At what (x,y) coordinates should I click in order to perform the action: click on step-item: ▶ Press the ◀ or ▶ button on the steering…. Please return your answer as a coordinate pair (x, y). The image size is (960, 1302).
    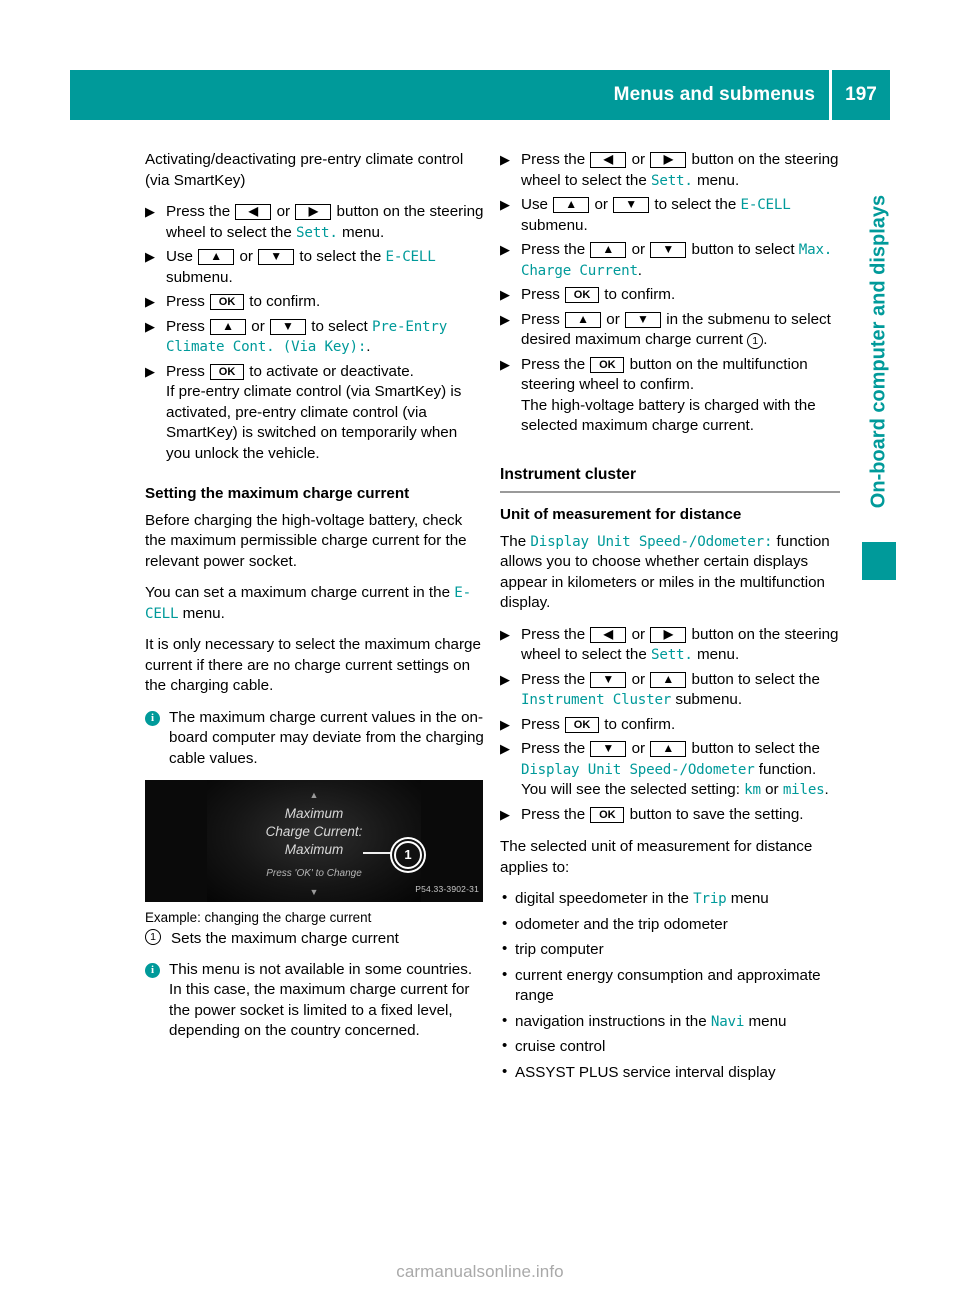
    Looking at the image, I should click on (670, 645).